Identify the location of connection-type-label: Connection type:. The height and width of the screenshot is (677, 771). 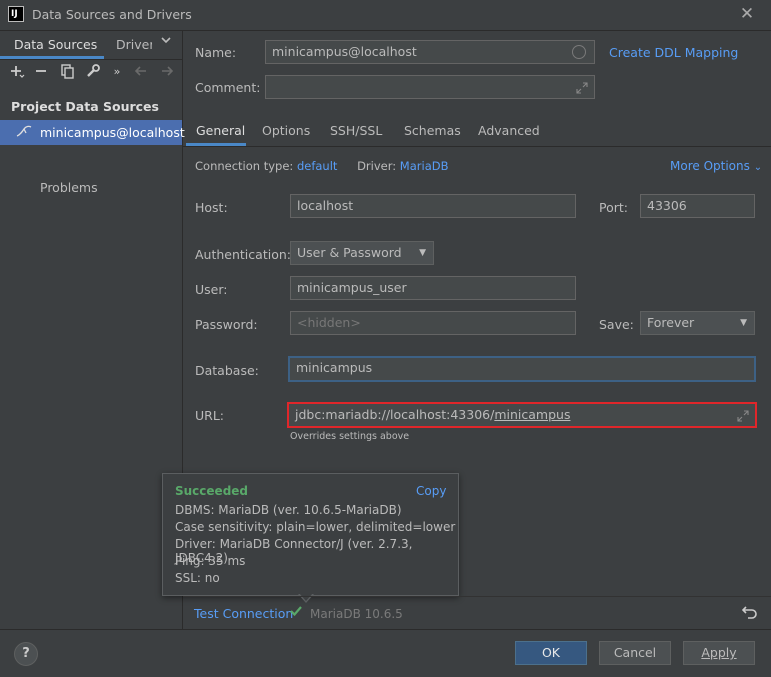
(244, 166).